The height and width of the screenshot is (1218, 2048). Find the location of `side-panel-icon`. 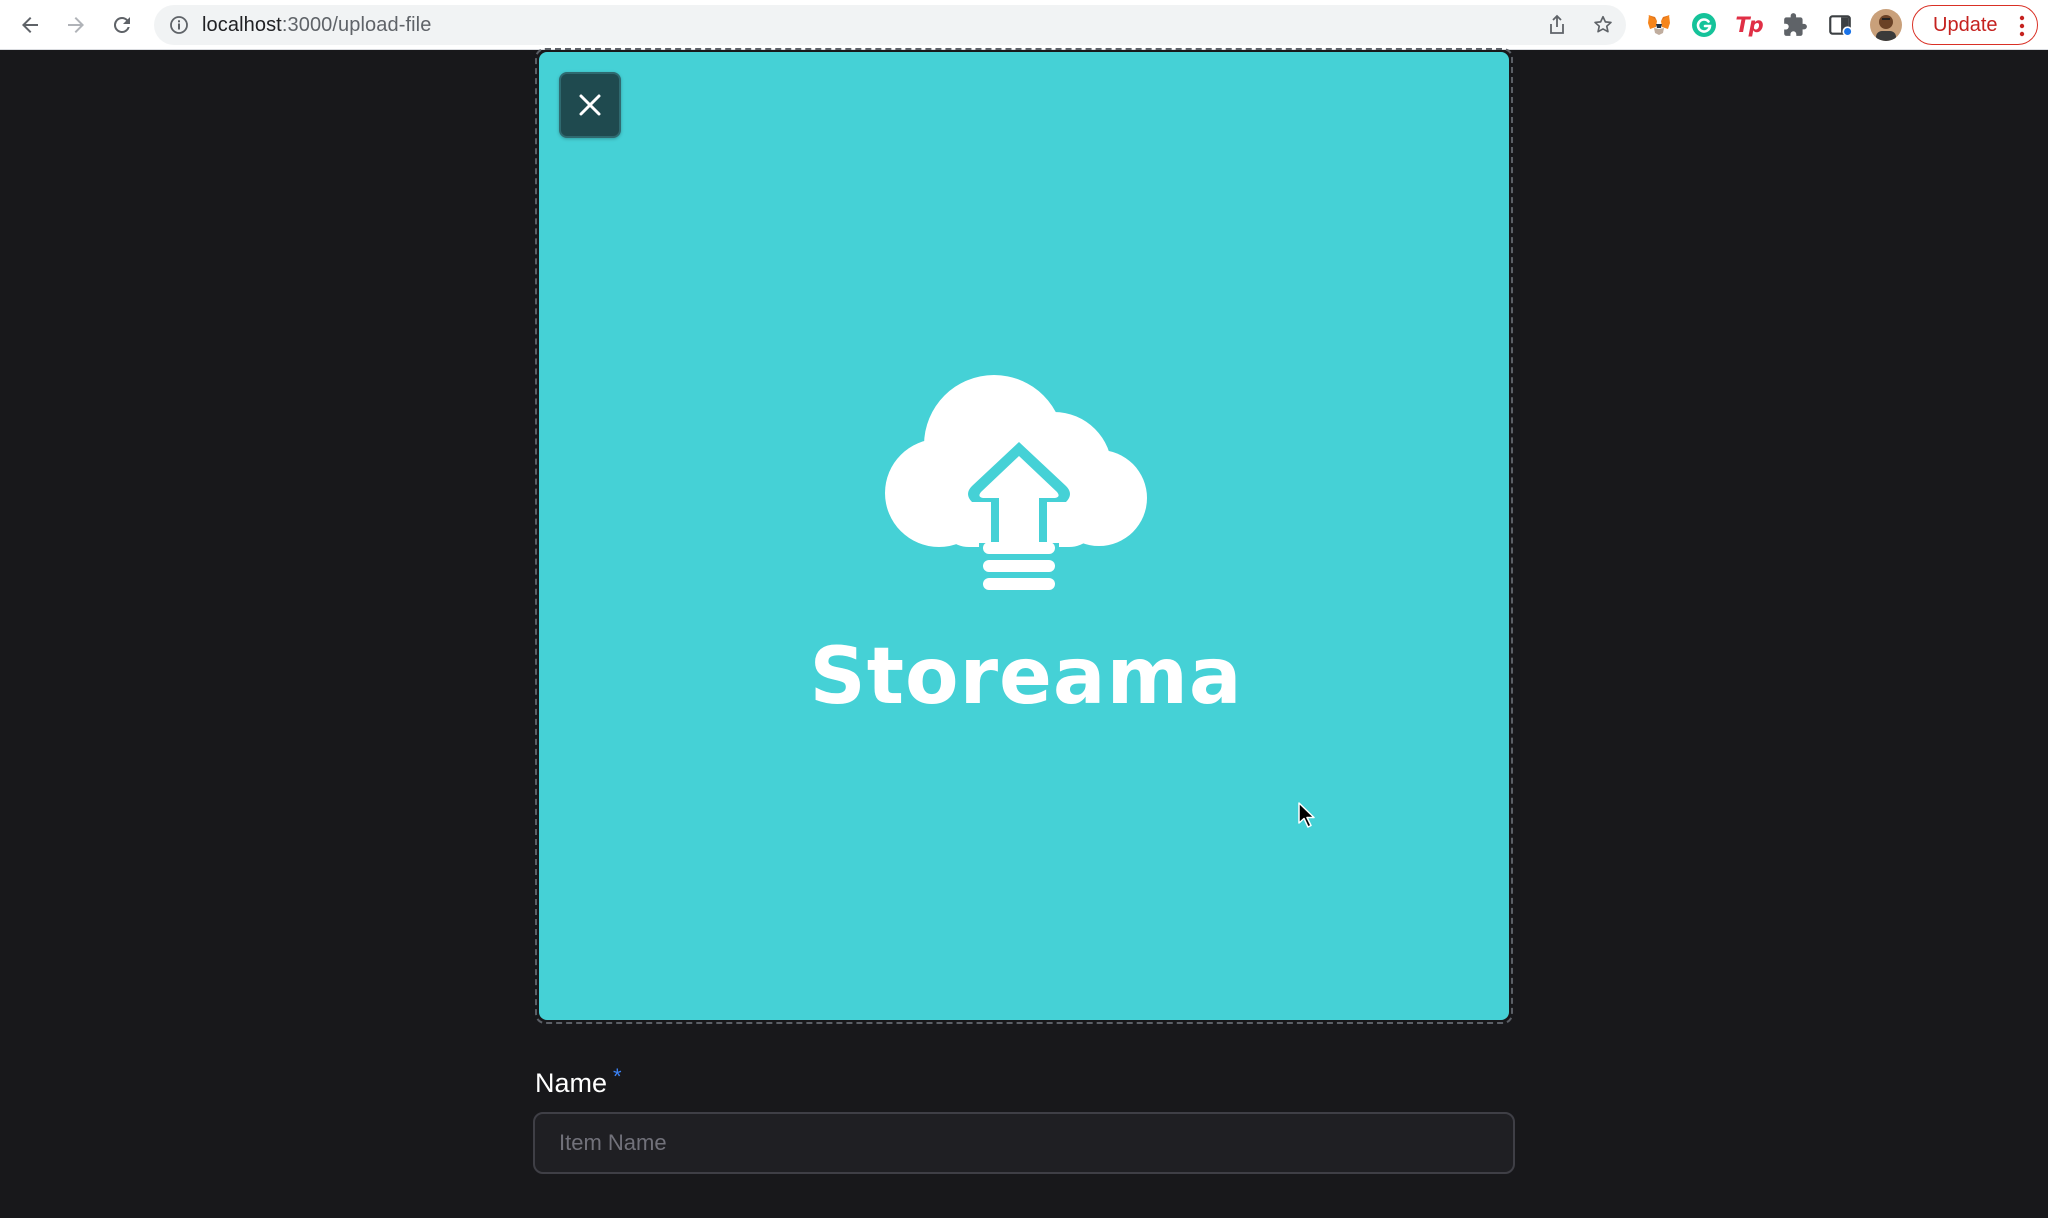

side-panel-icon is located at coordinates (1840, 25).